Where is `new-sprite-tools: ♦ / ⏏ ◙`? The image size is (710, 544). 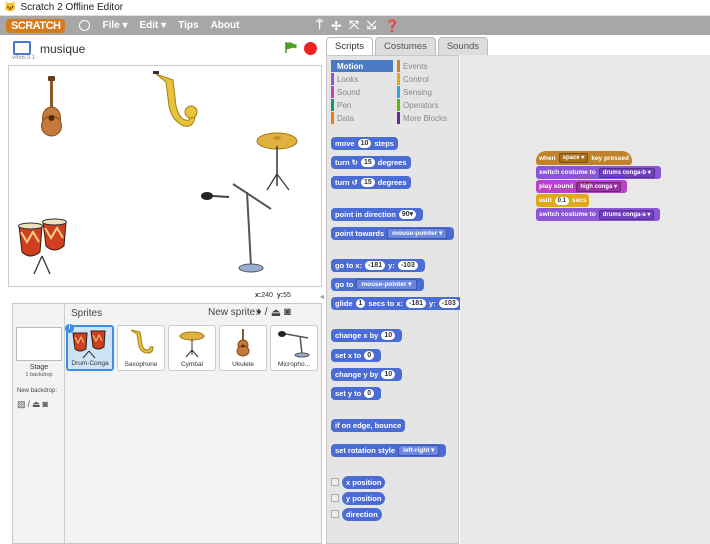
new-sprite-tools: ♦ / ⏏ ◙ is located at coordinates (273, 312).